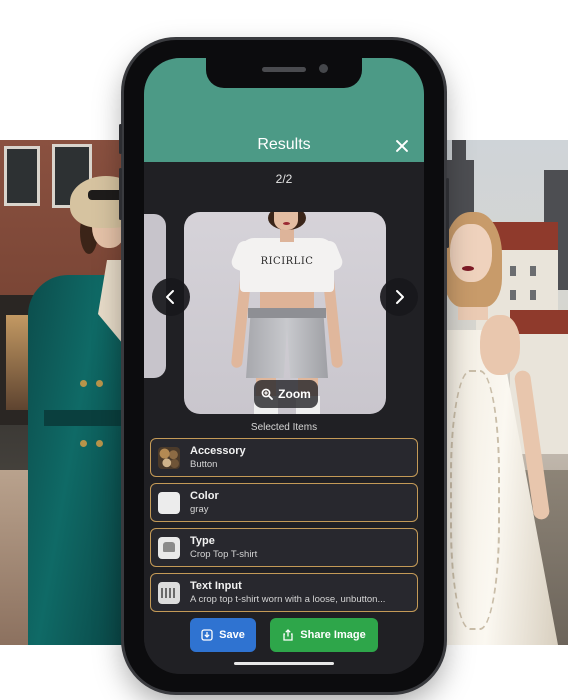 The height and width of the screenshot is (700, 568). I want to click on share-label: Share Image, so click(333, 635).